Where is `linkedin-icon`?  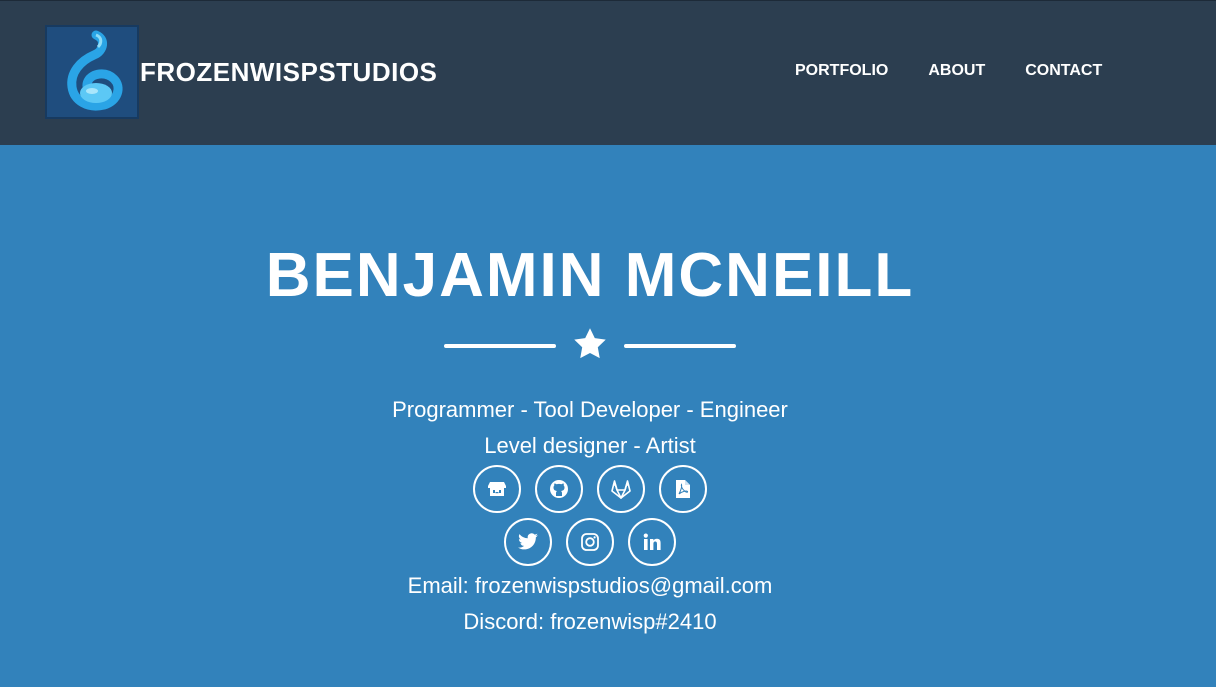 linkedin-icon is located at coordinates (652, 542).